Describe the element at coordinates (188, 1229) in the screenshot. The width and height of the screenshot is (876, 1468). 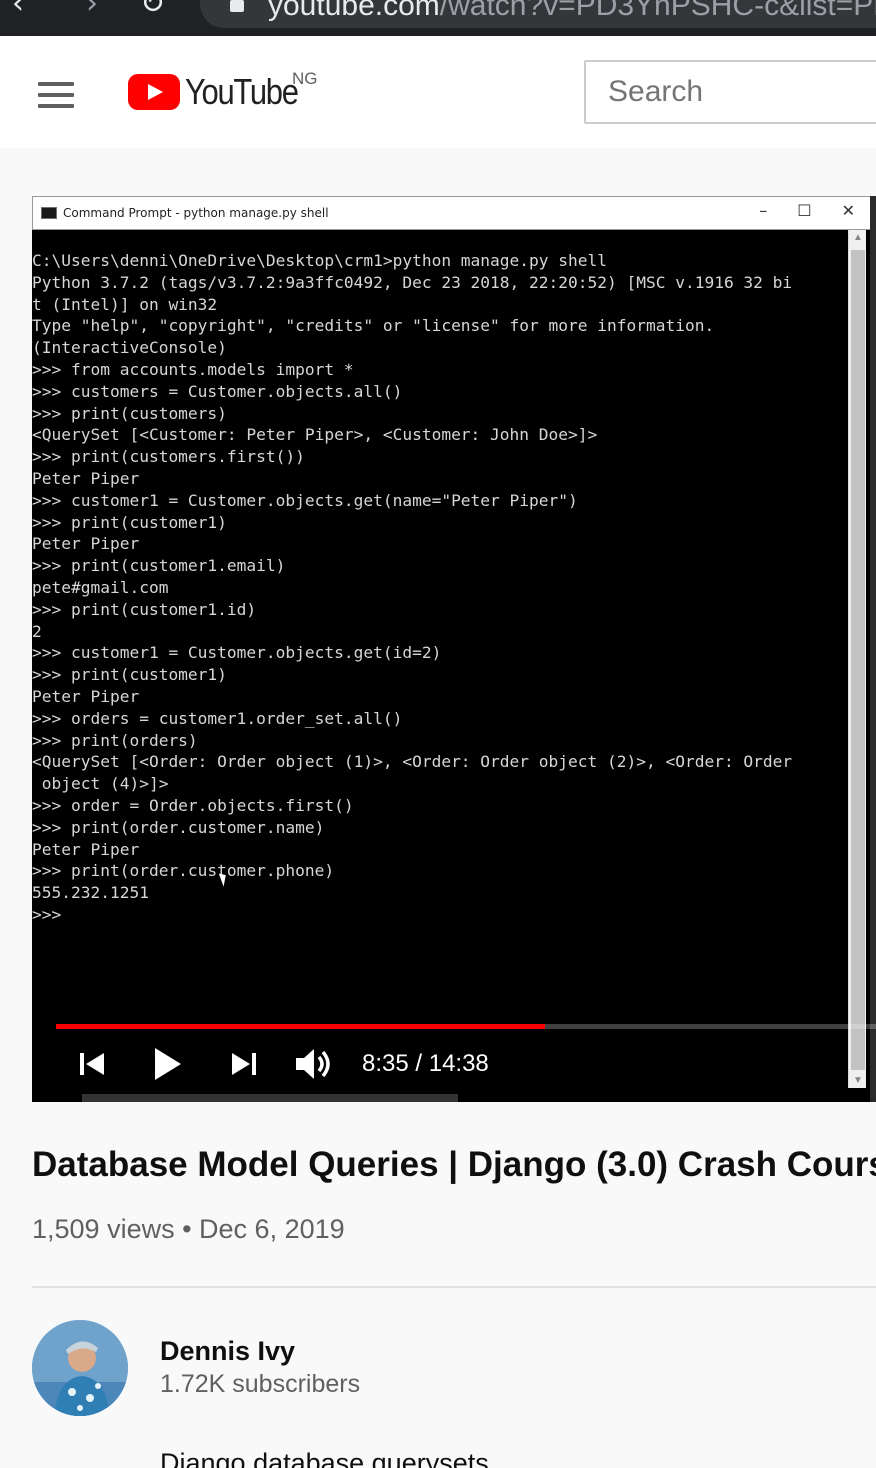
I see `video-meta: 1,509 views • Dec 6, 2019` at that location.